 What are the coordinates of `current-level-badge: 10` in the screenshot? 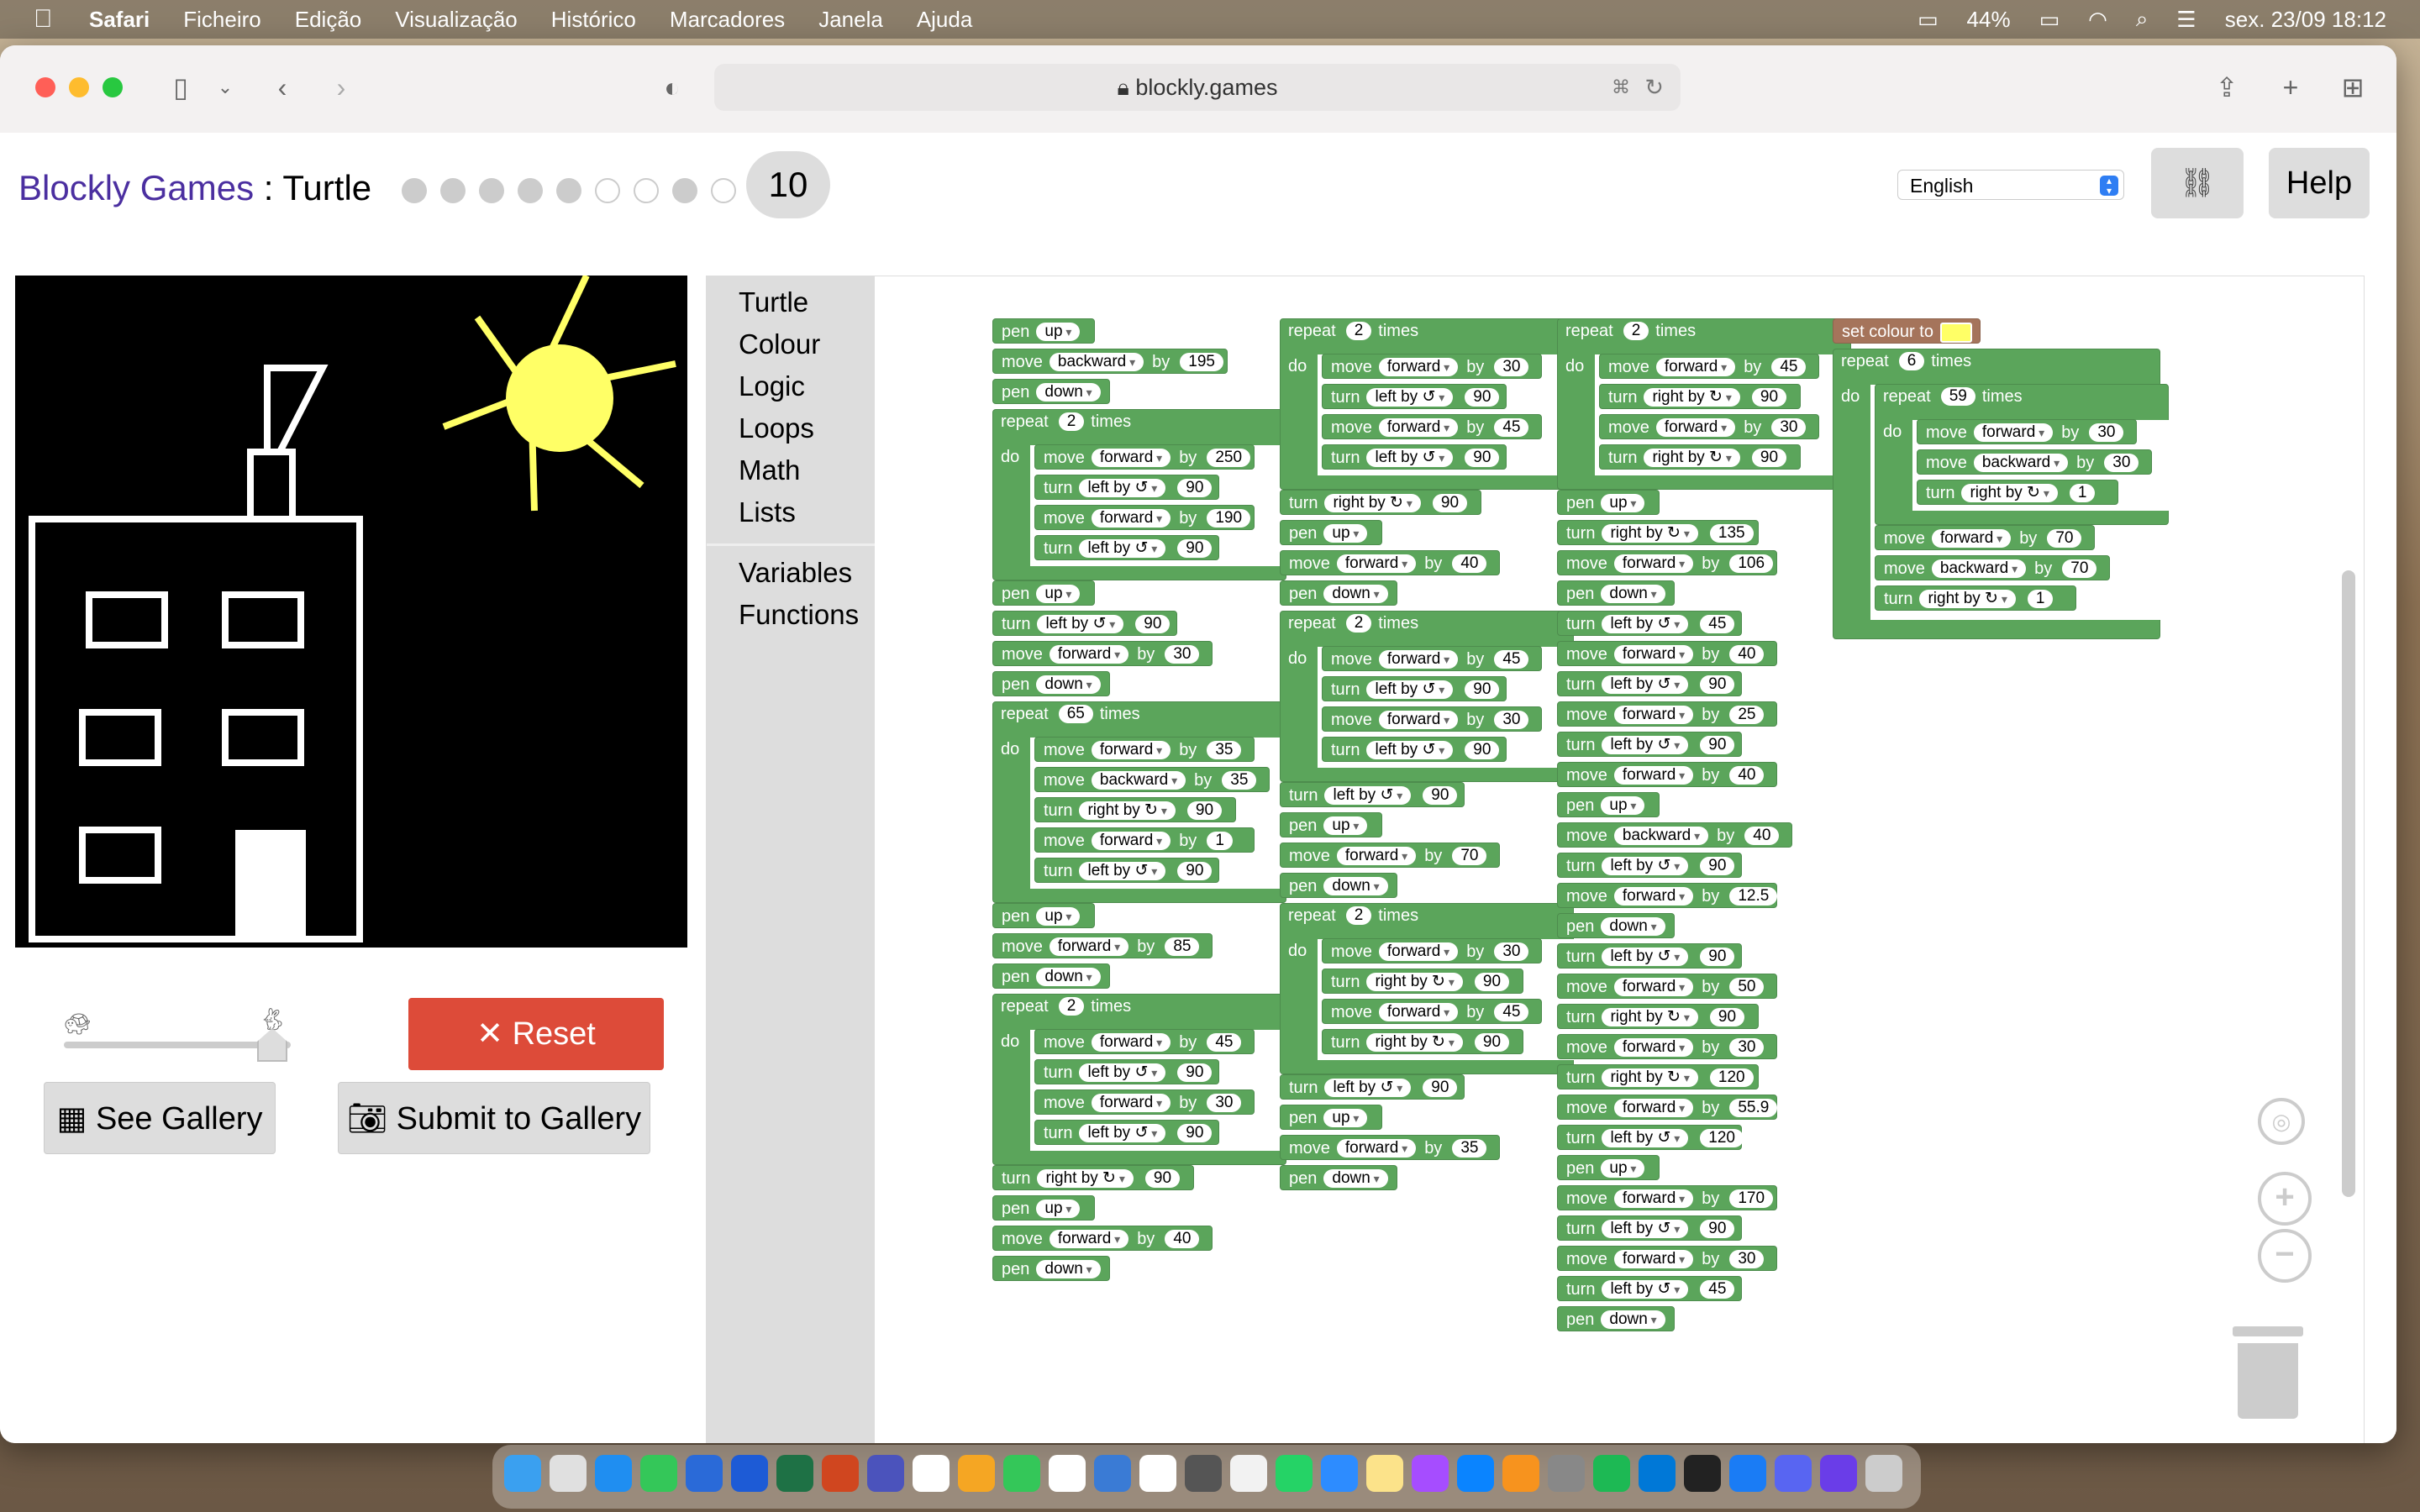 It's located at (788, 184).